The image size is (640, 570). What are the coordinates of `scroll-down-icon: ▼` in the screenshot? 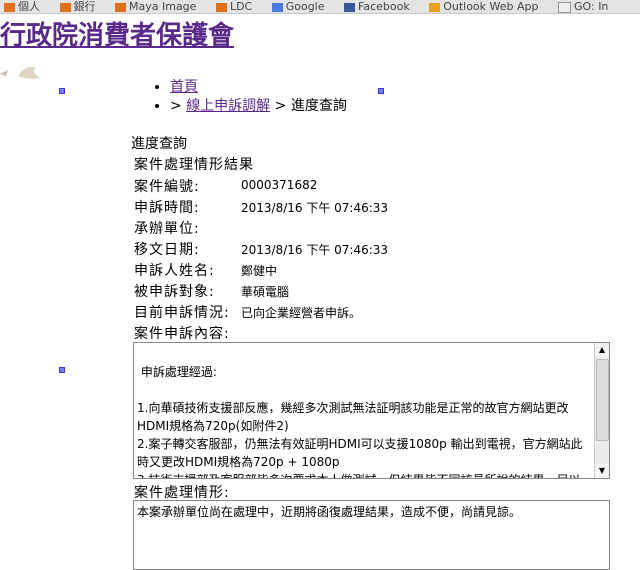 It's located at (602, 471).